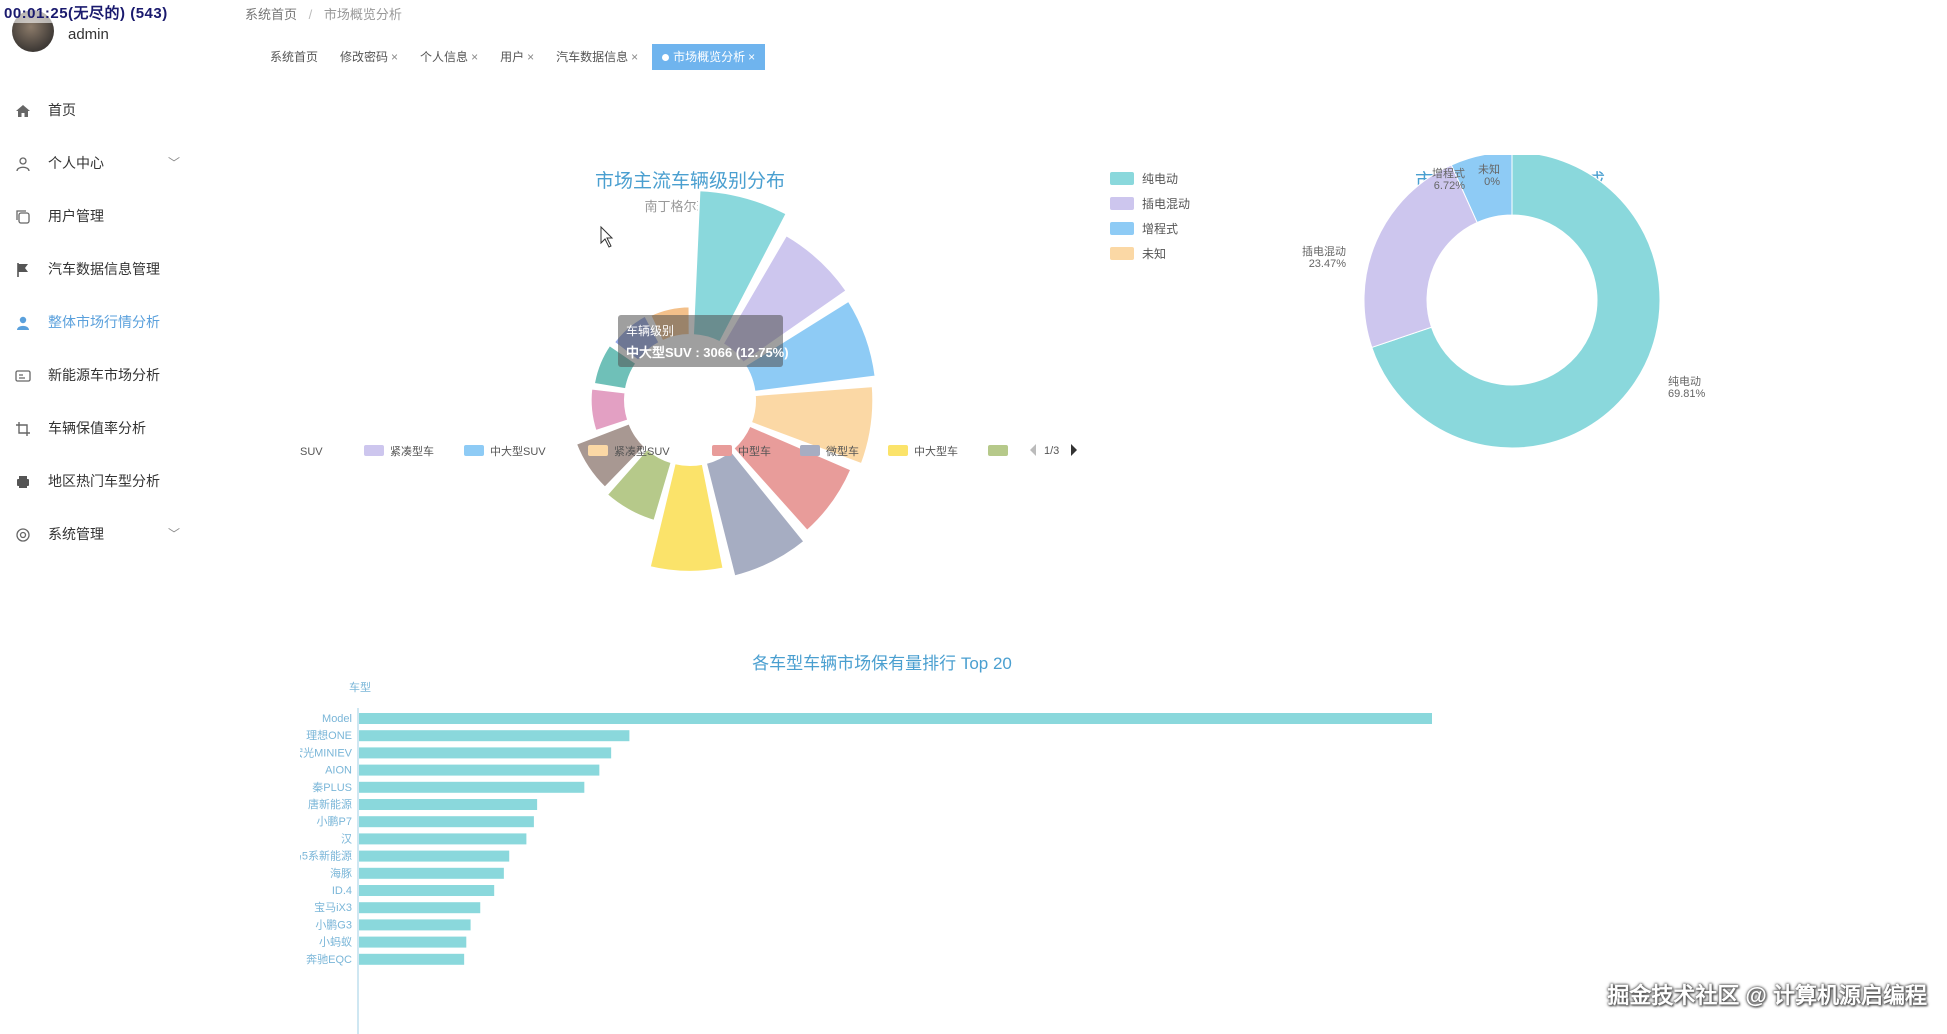 The image size is (1947, 1034). What do you see at coordinates (326, 752) in the screenshot?
I see `bar-category-label: 宏光MINIEV` at bounding box center [326, 752].